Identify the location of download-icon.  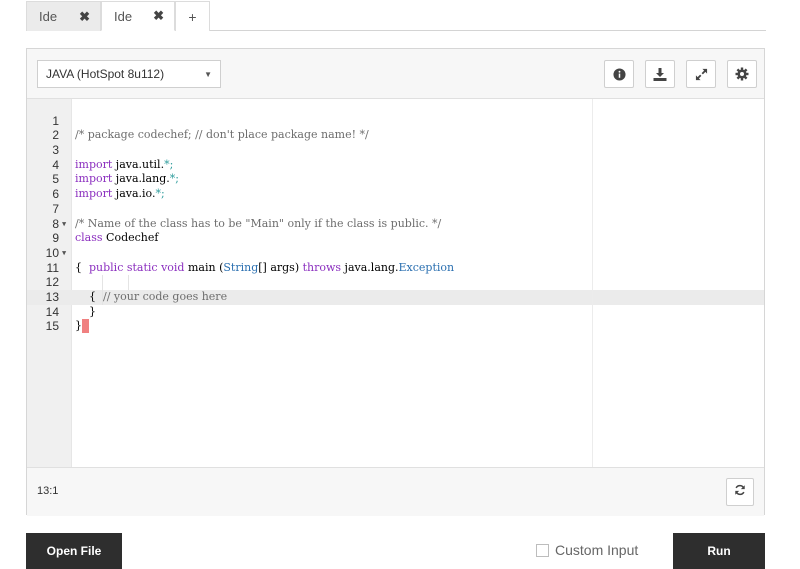
(660, 74).